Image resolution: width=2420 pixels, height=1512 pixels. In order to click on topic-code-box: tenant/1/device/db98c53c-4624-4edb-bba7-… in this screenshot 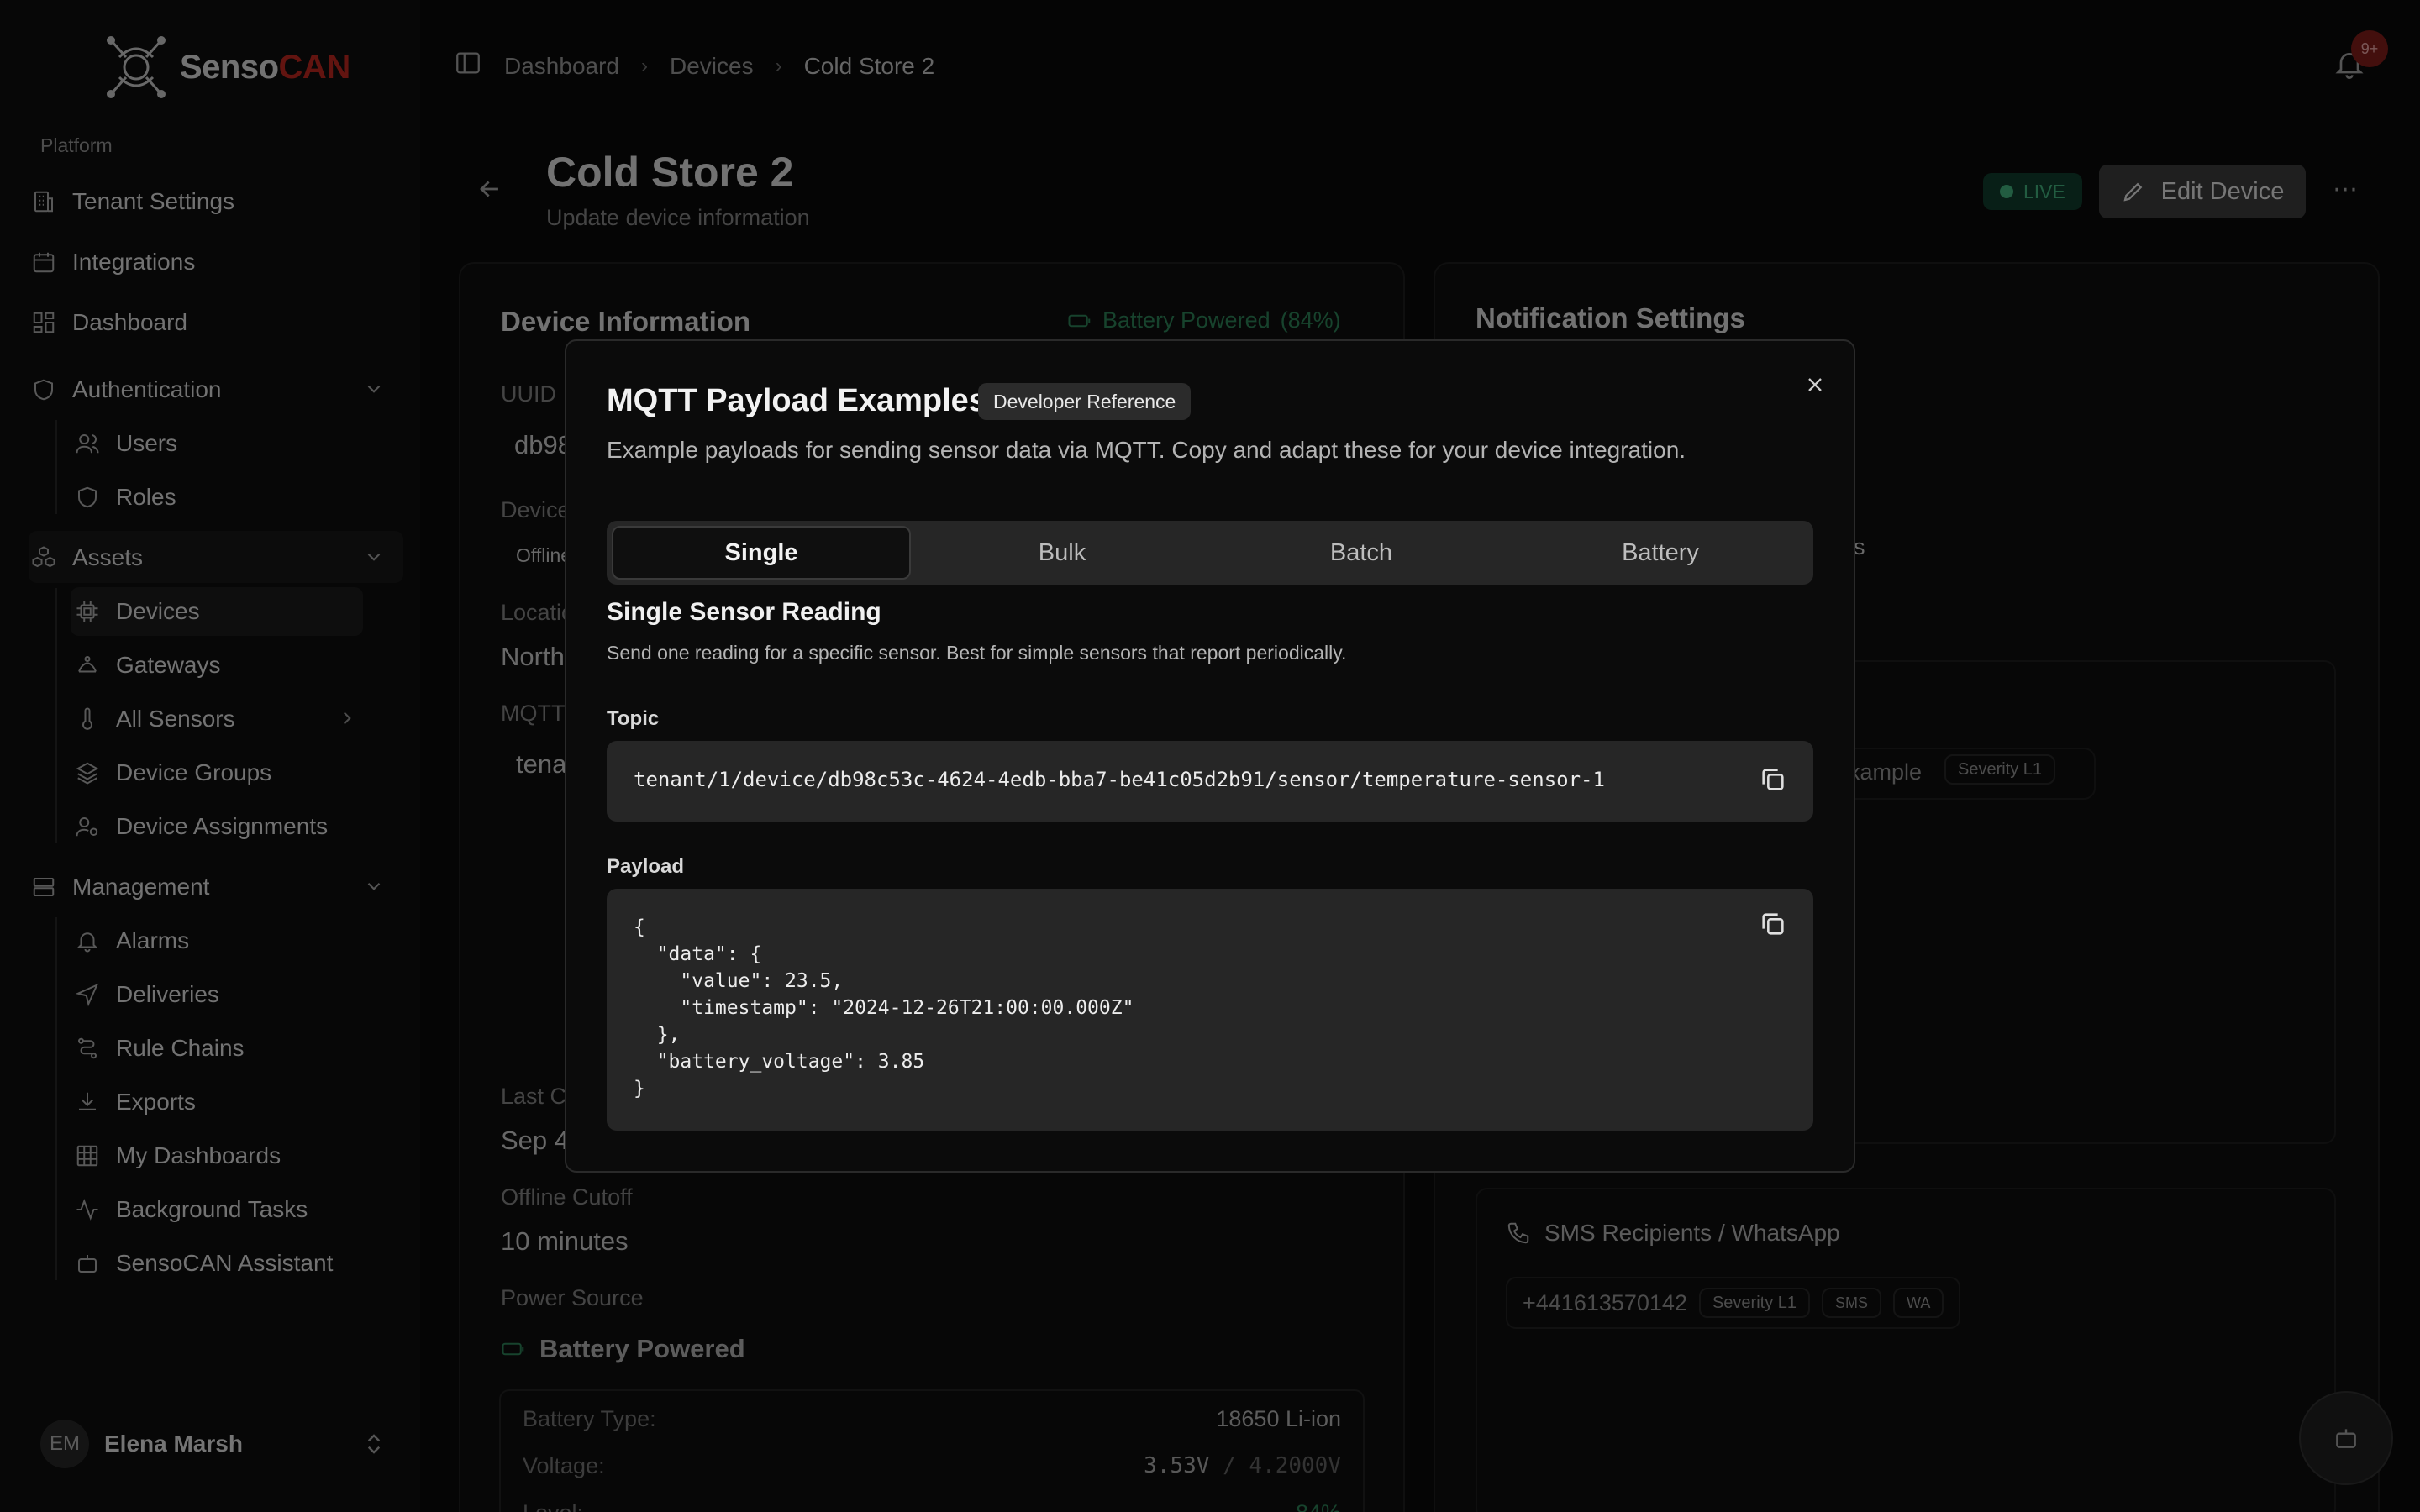, I will do `click(1210, 781)`.